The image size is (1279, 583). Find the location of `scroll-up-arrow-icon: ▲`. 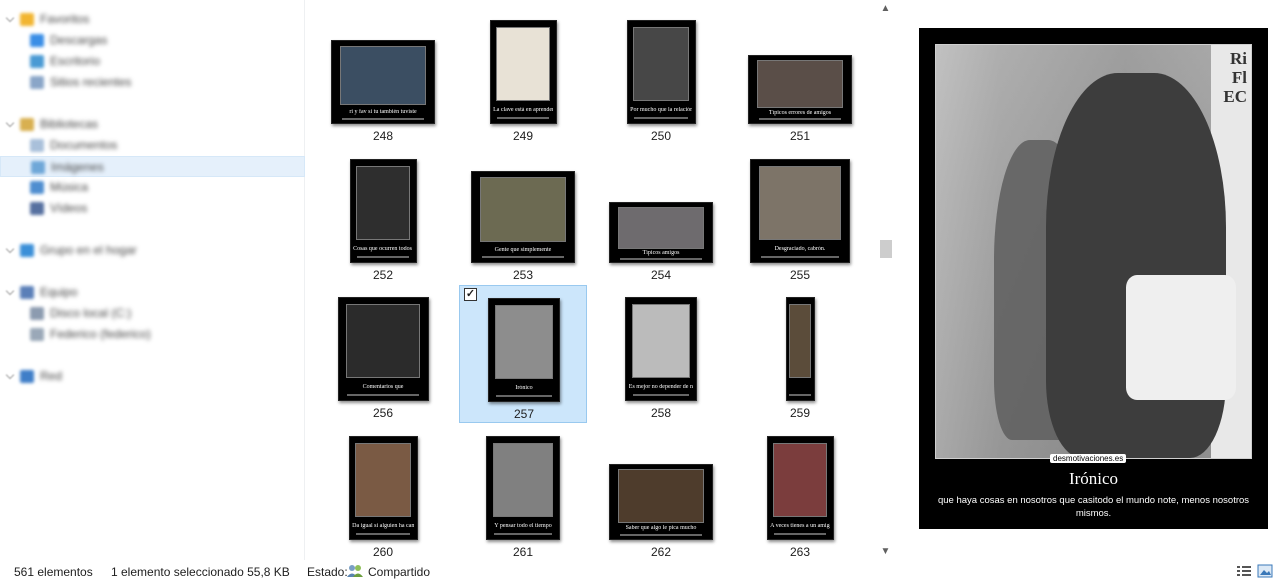

scroll-up-arrow-icon: ▲ is located at coordinates (885, 8).